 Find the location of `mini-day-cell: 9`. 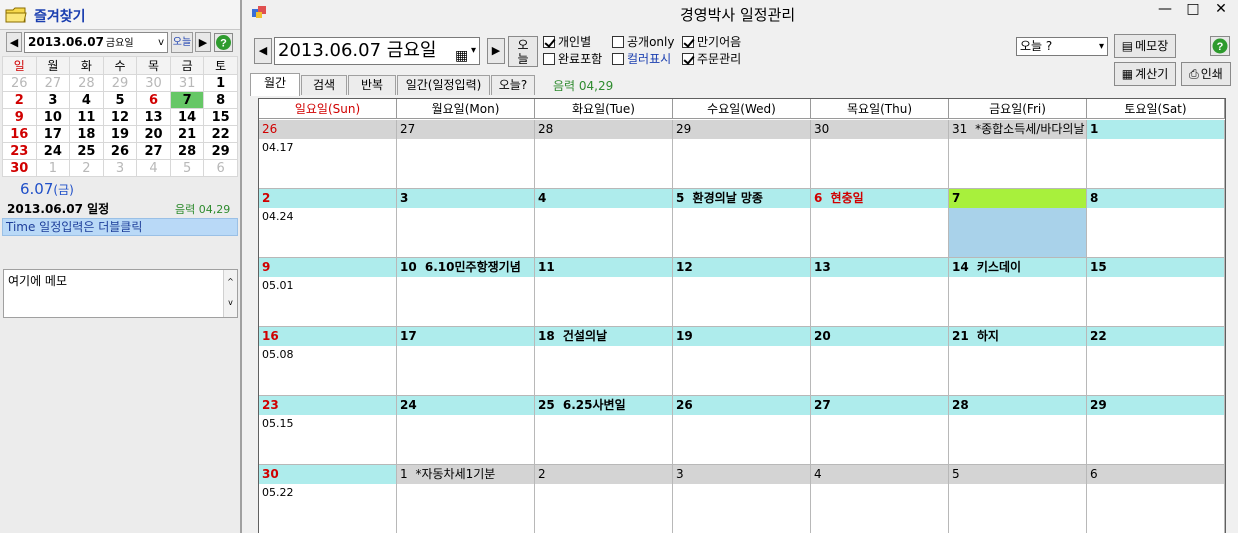

mini-day-cell: 9 is located at coordinates (19, 117).